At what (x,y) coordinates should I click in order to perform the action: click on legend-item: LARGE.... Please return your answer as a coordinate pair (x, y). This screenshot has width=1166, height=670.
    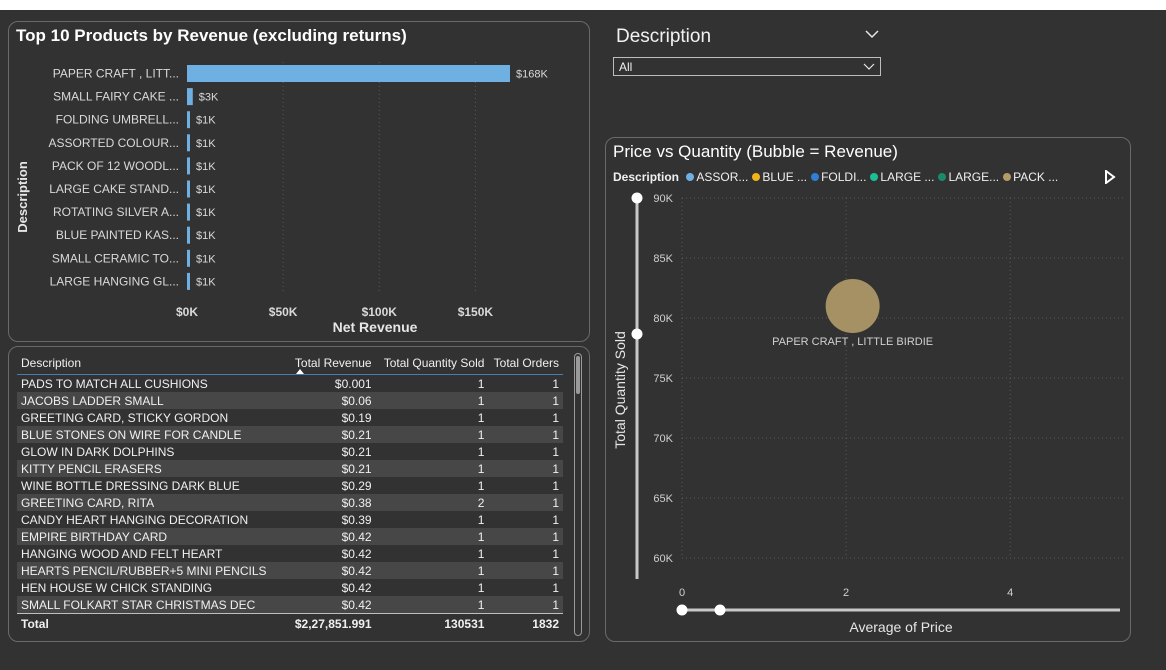
    Looking at the image, I should click on (968, 177).